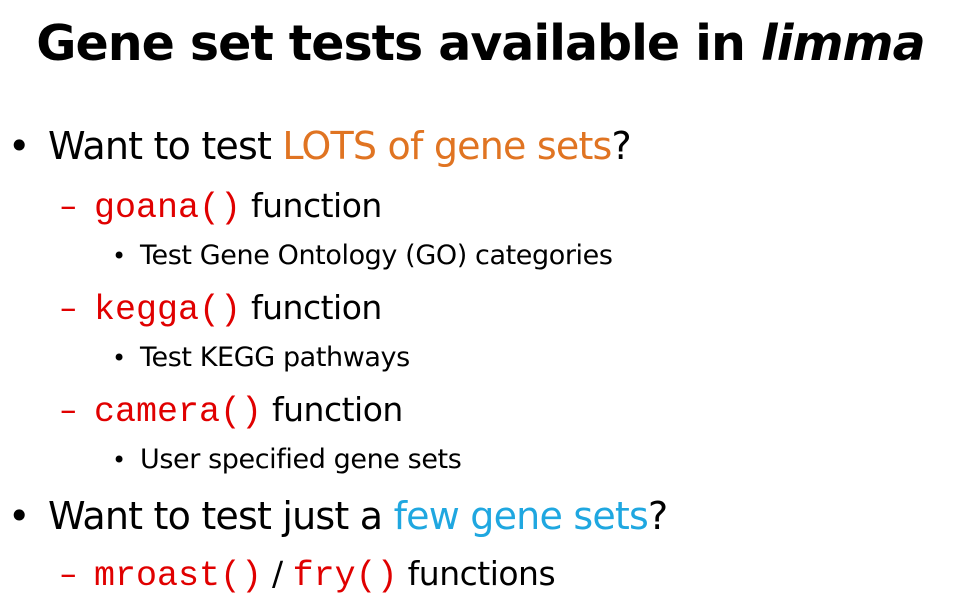 The height and width of the screenshot is (611, 961). I want to click on title-emphasis: limma, so click(843, 43).